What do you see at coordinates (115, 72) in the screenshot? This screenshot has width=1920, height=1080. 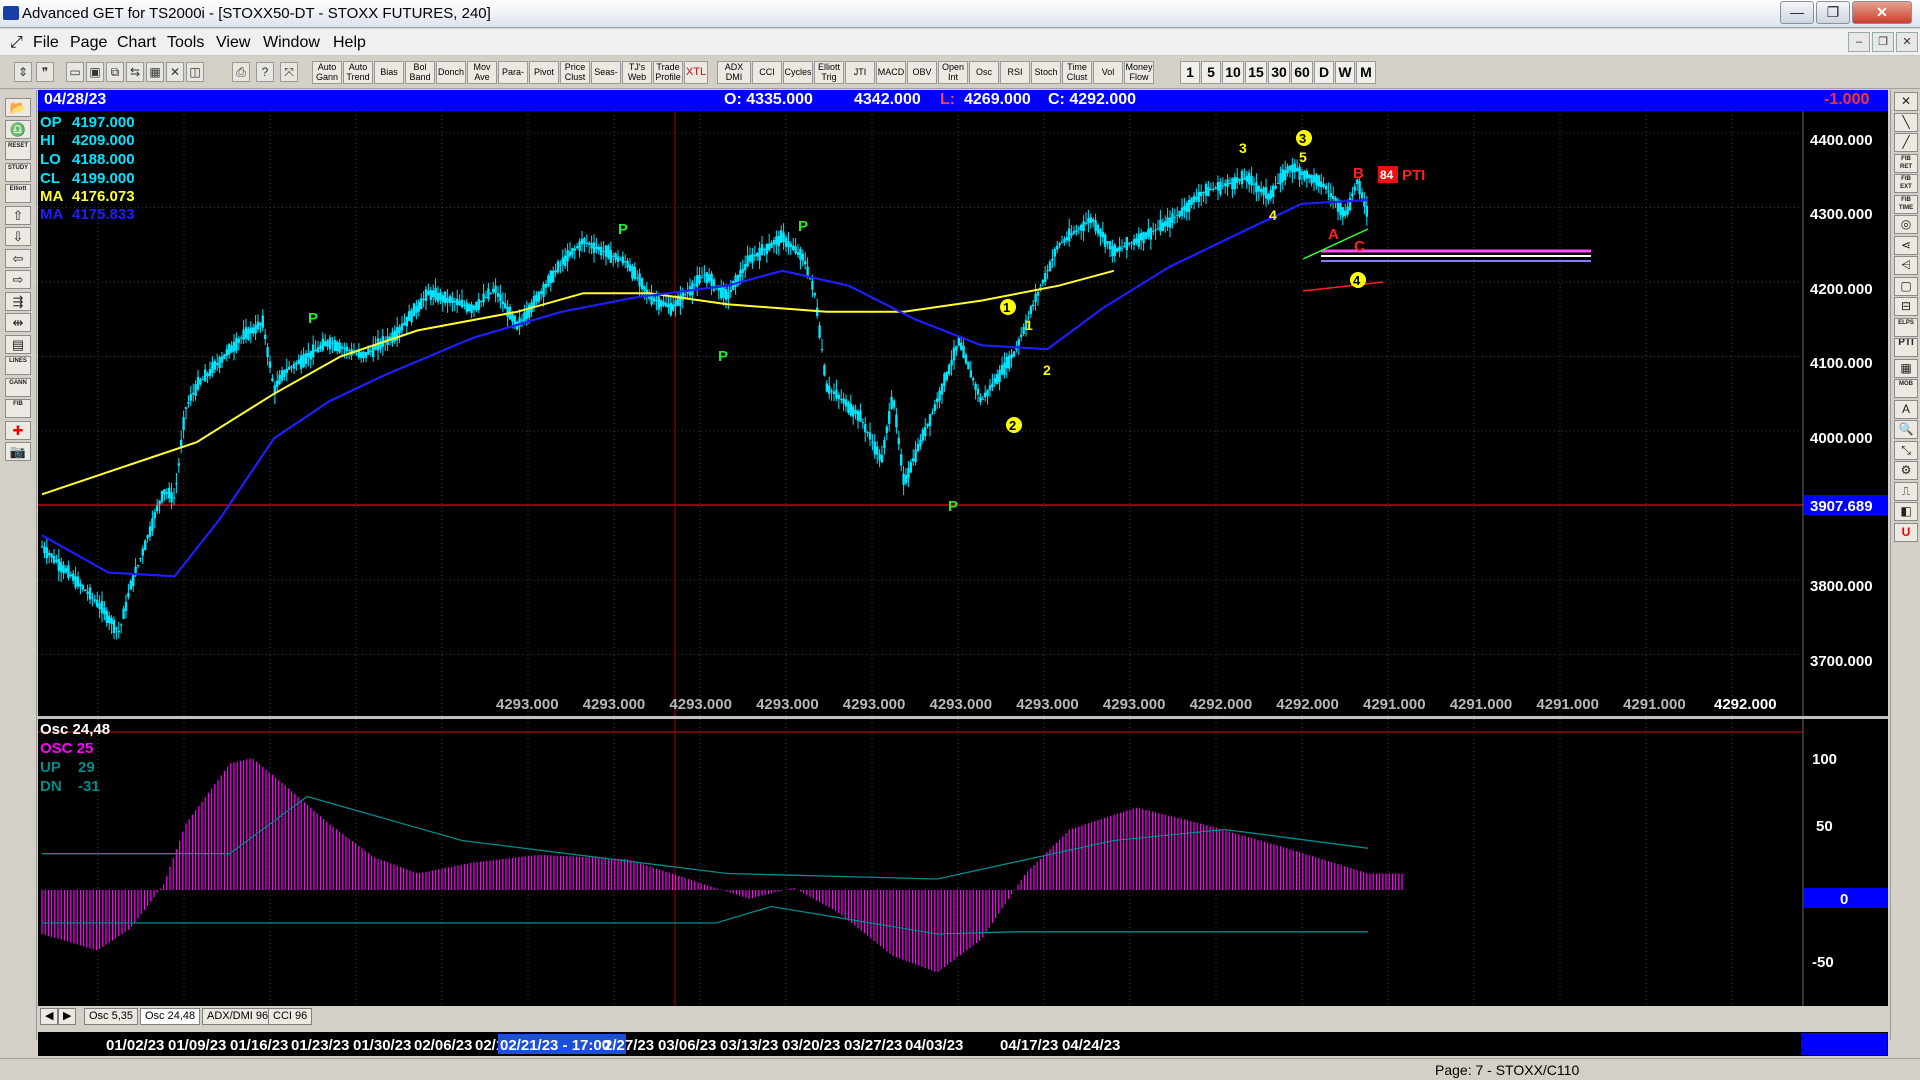 I see `copy-icon: ⧉` at bounding box center [115, 72].